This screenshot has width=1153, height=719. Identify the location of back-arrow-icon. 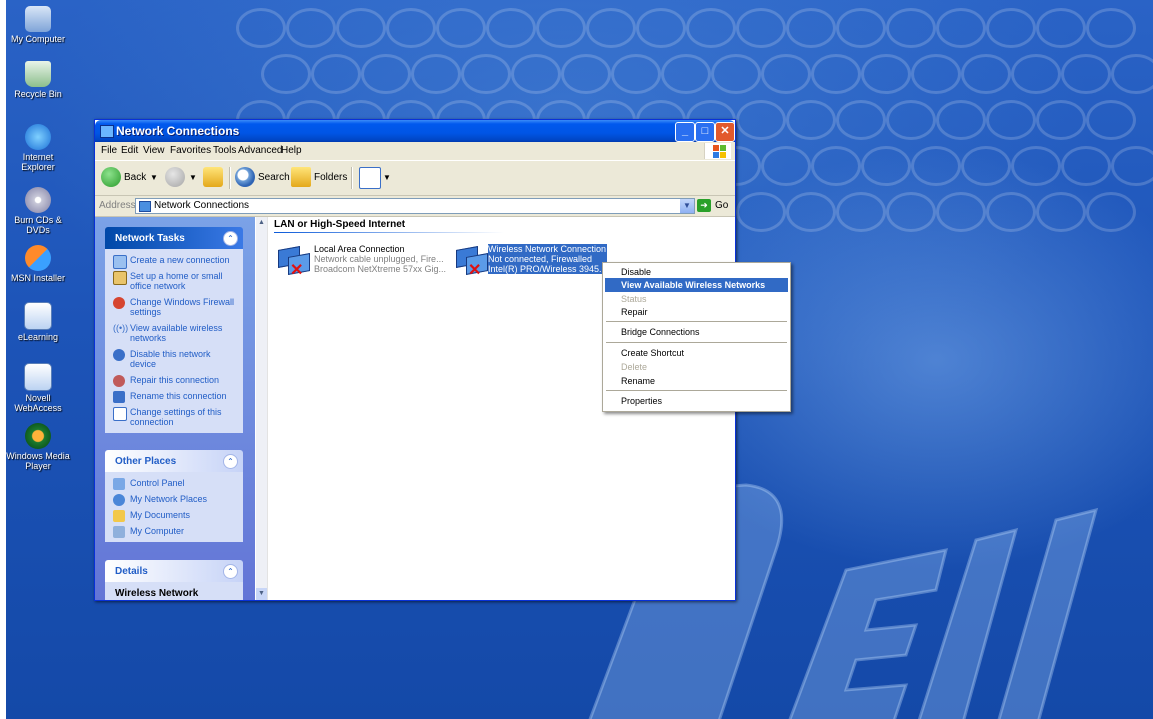
(111, 177).